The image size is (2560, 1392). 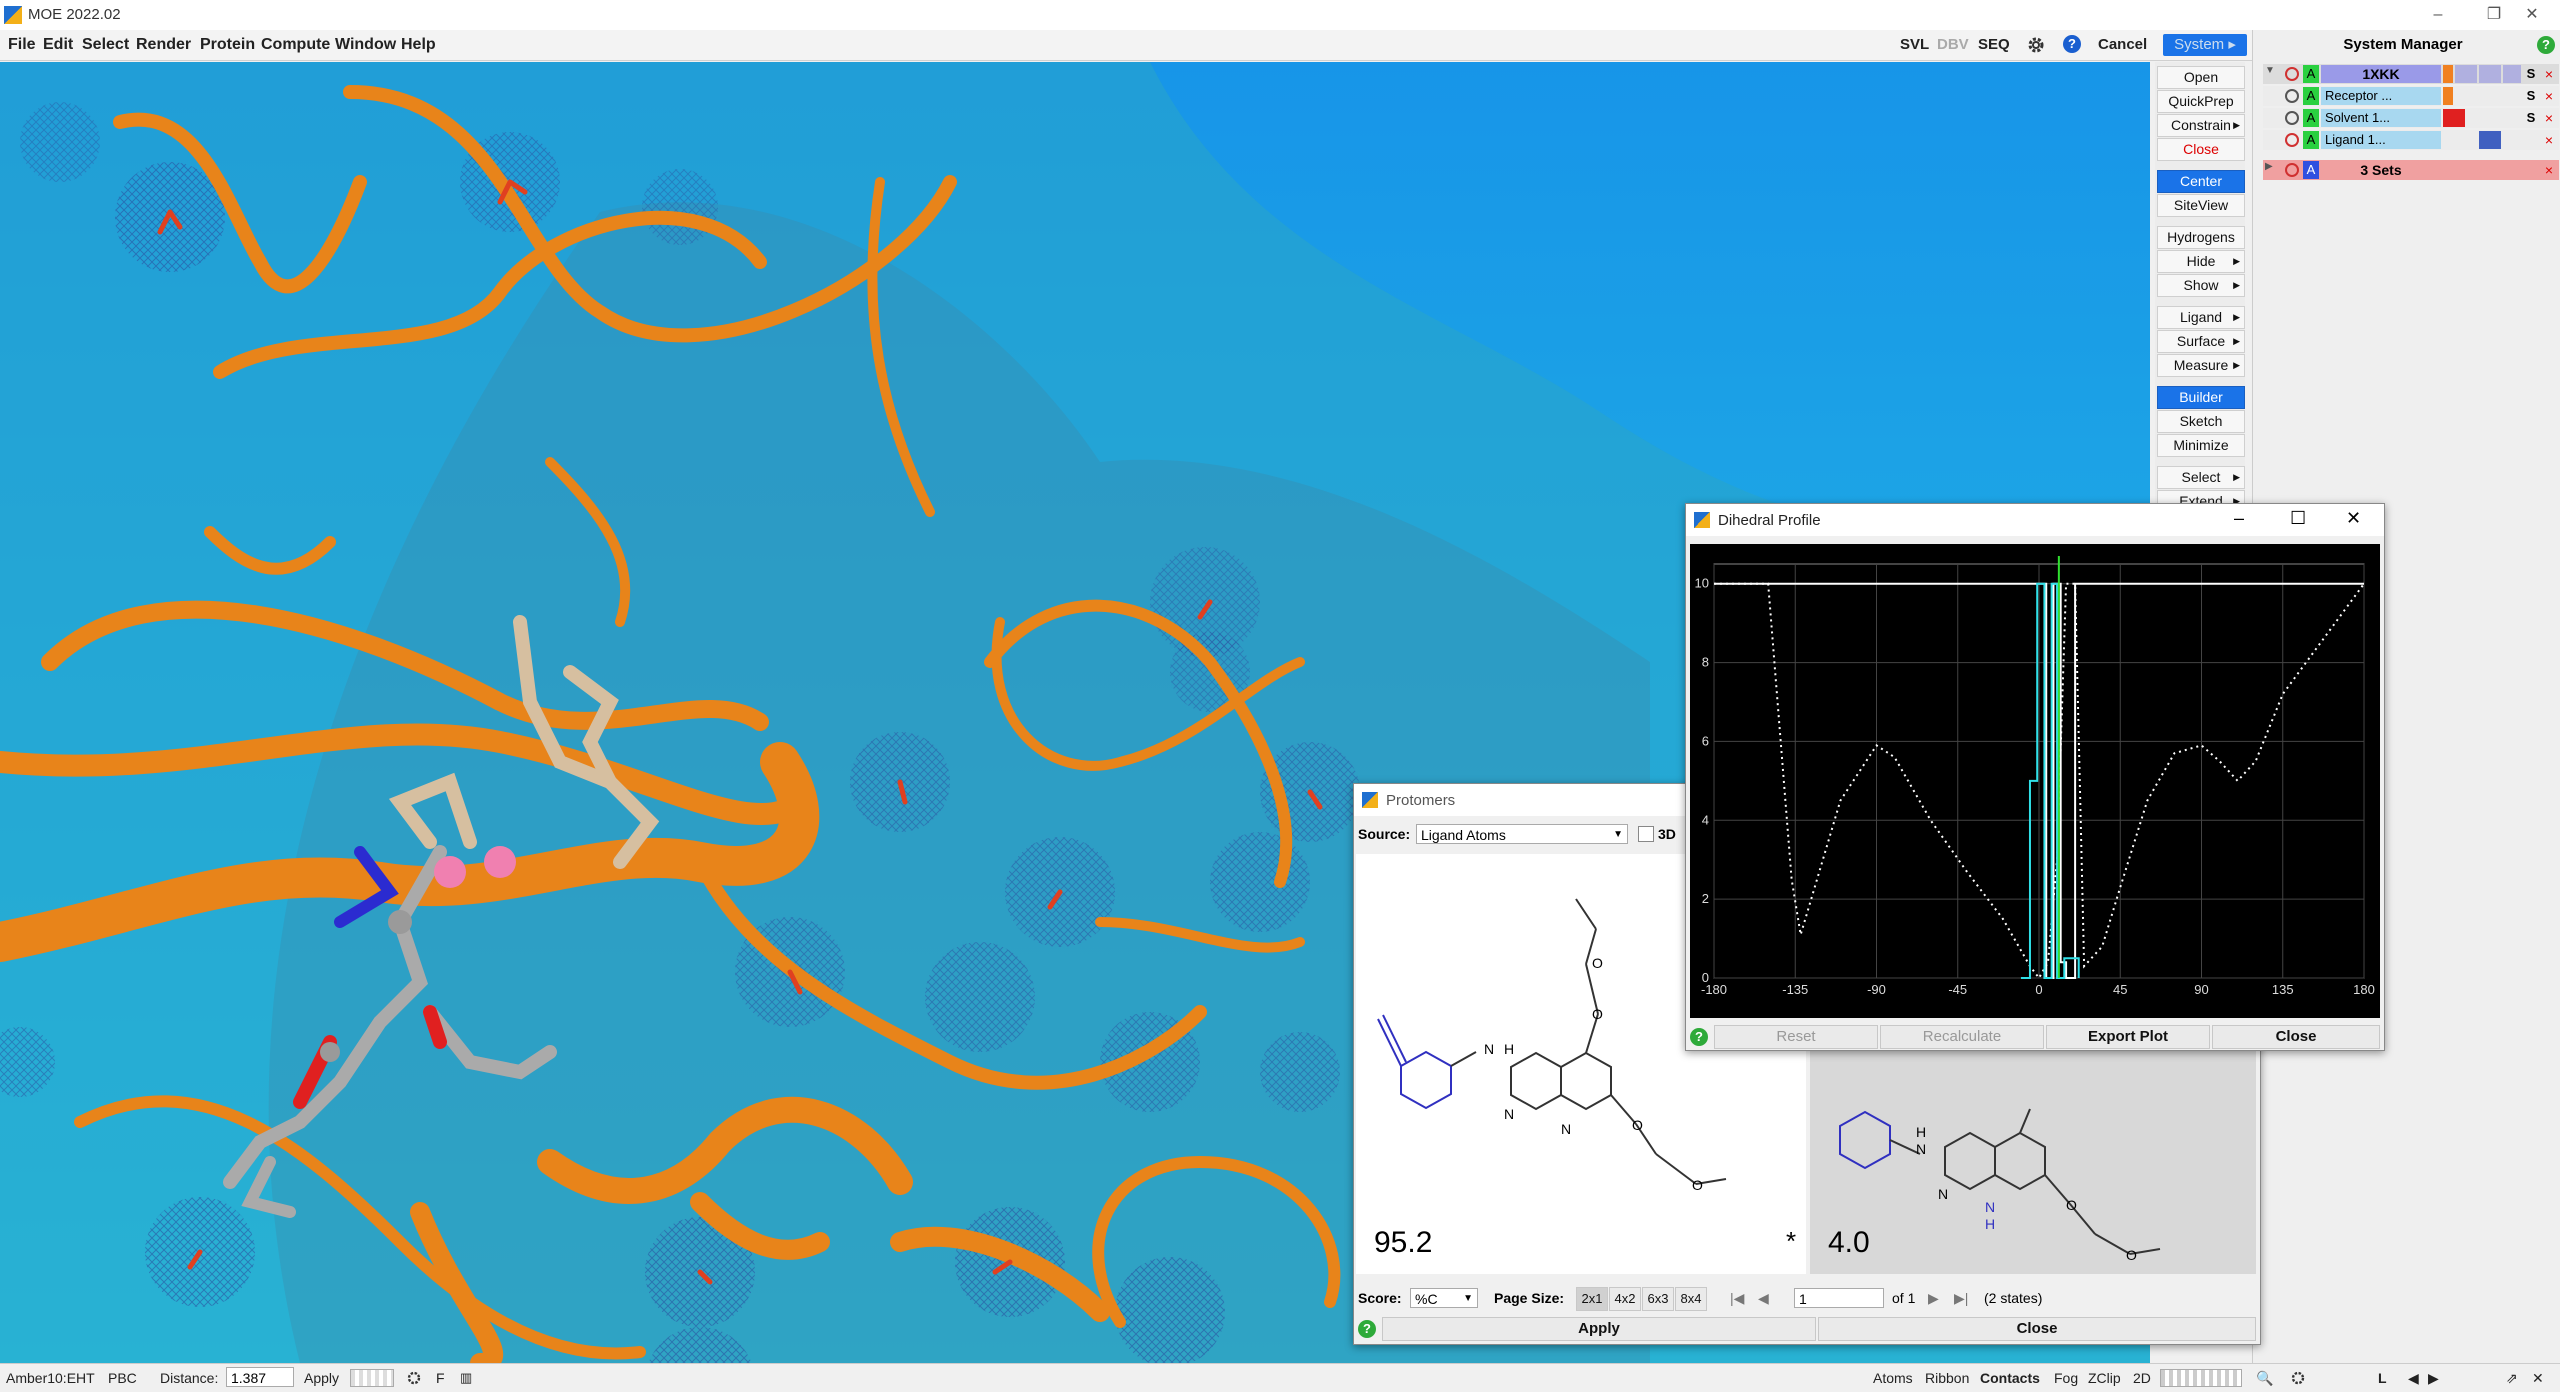 I want to click on system-row-ligand: A Ligand 1... ×, so click(x=2411, y=140).